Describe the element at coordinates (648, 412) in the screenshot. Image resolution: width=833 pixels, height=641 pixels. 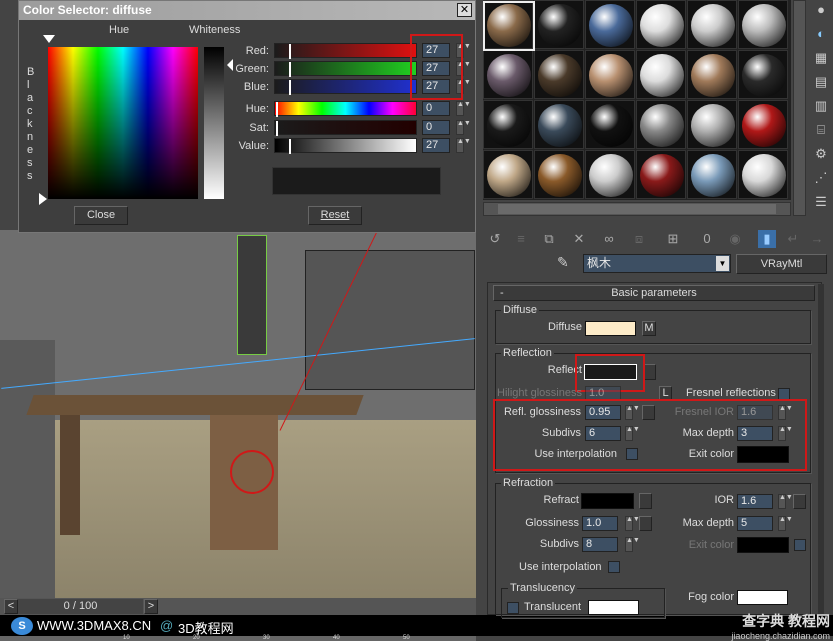
I see `refl-glossiness-map-button` at that location.